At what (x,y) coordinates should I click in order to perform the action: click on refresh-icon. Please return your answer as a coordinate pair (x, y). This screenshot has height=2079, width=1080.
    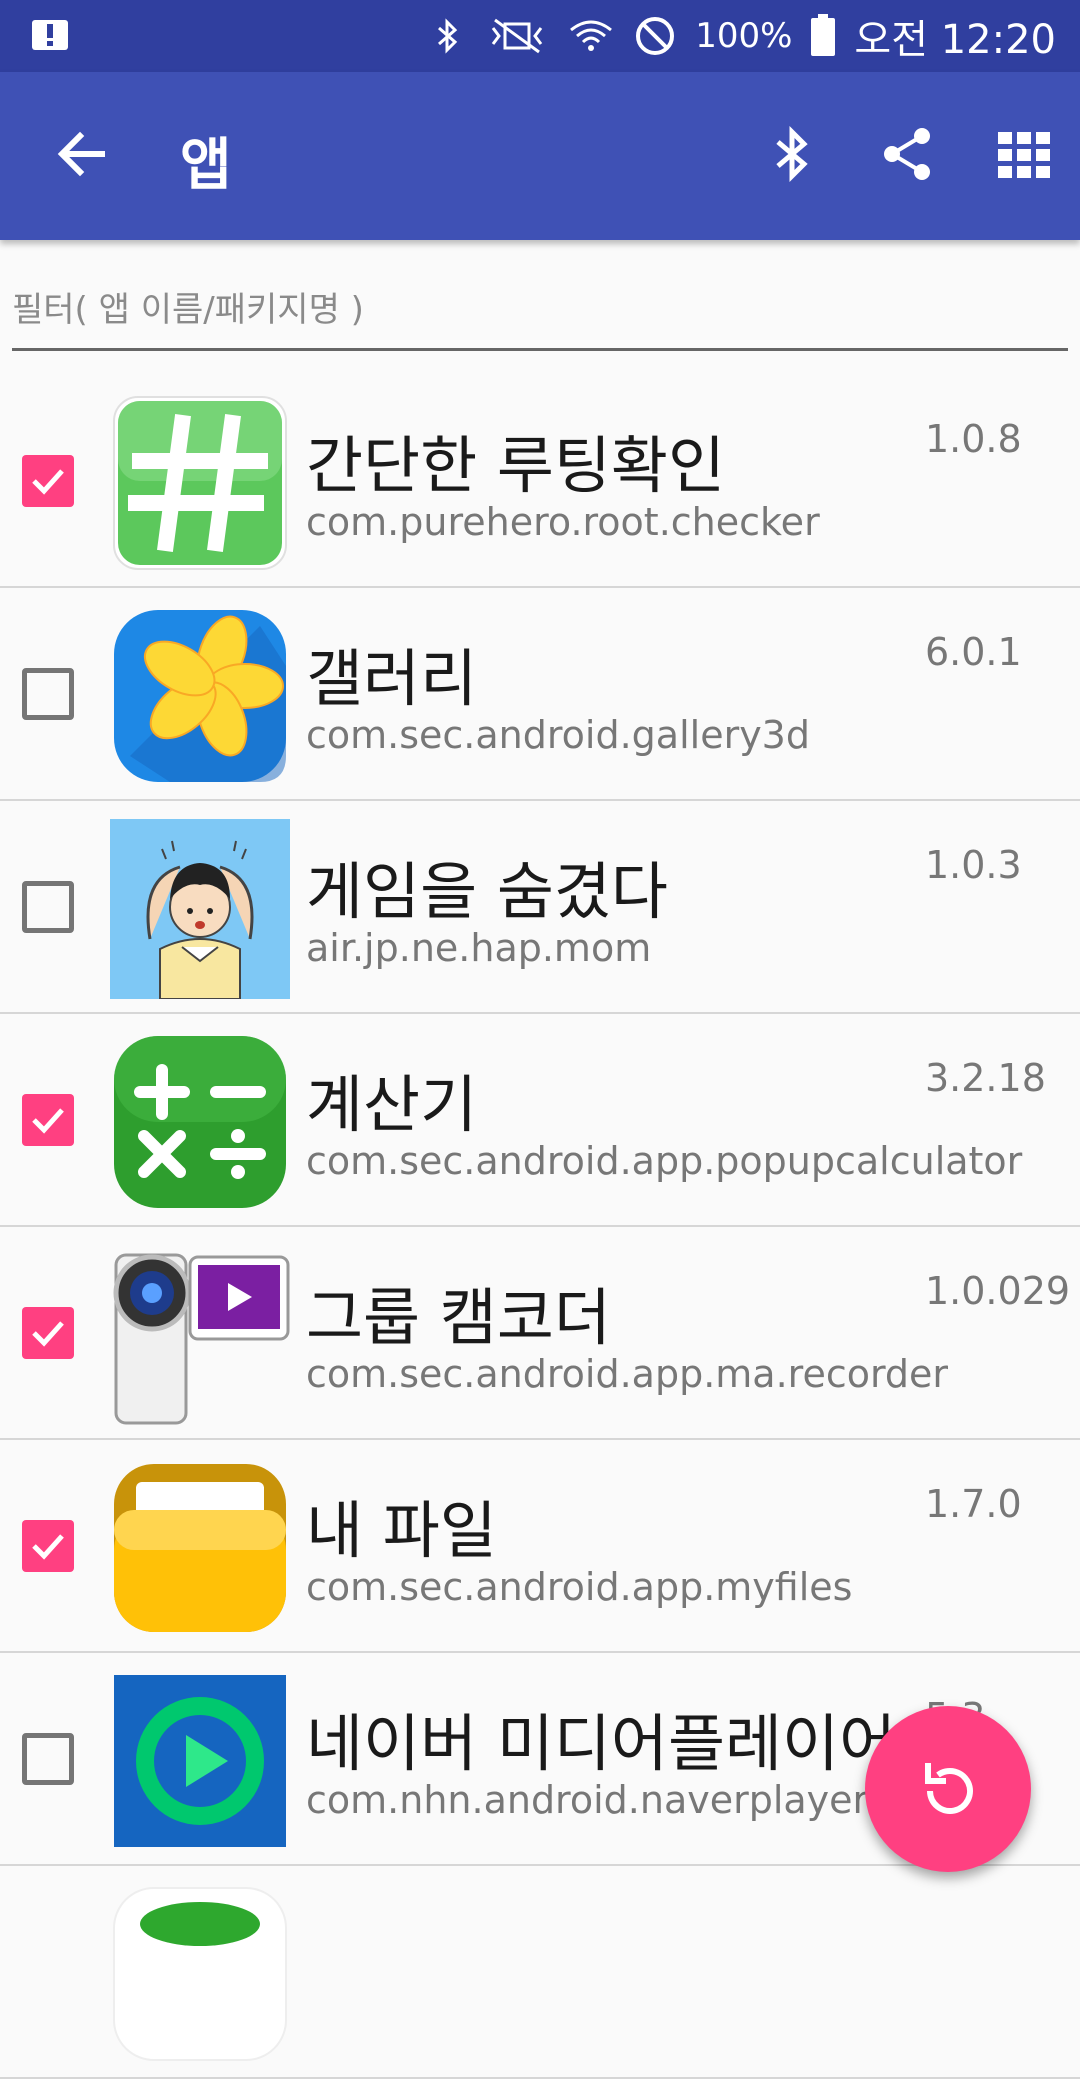
    Looking at the image, I should click on (949, 1788).